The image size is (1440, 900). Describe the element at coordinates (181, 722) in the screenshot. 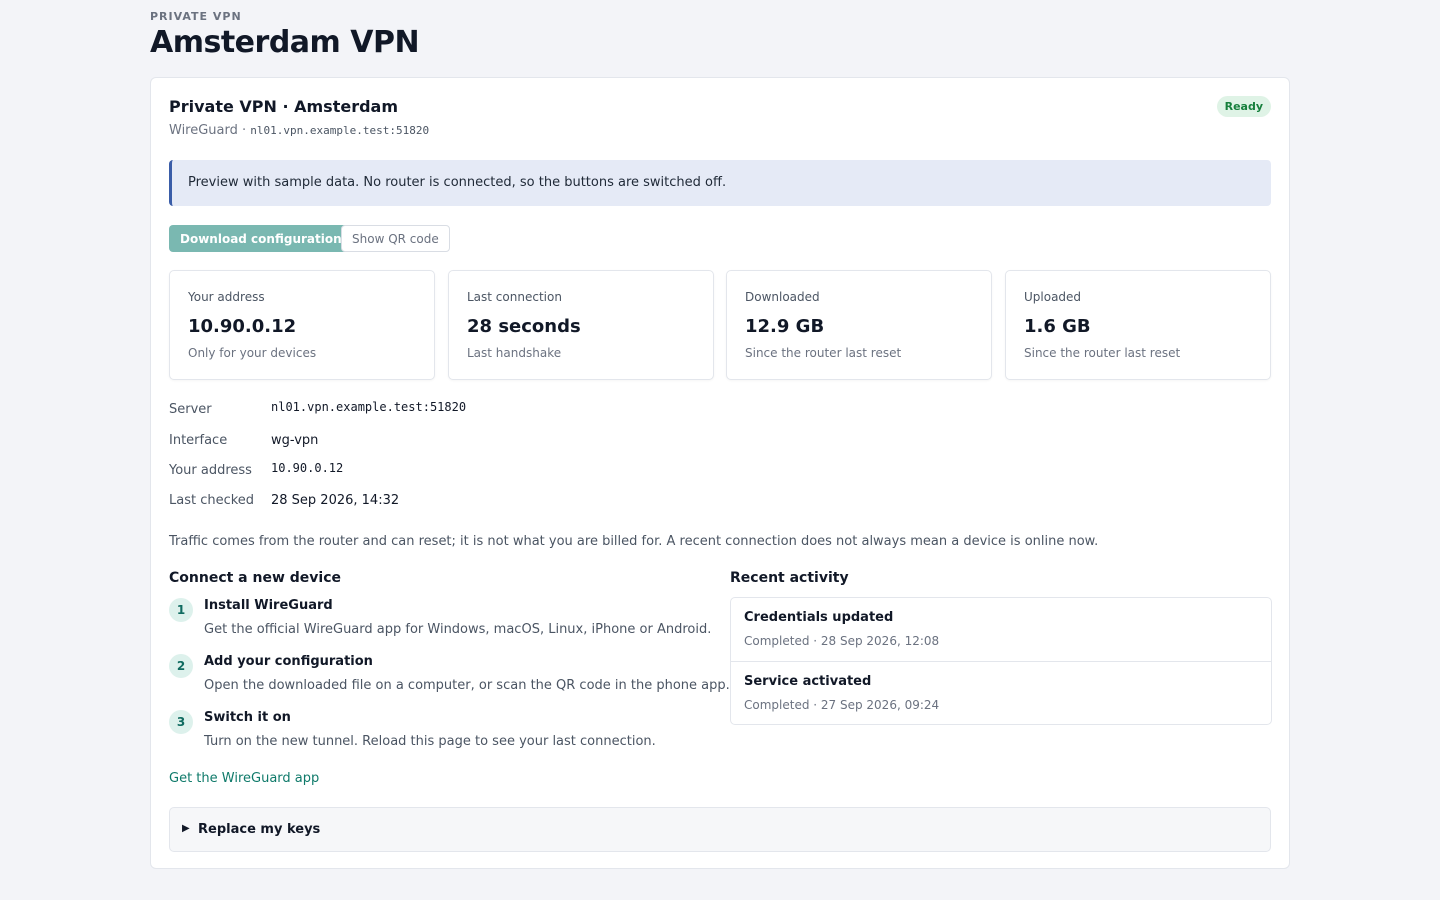

I see `step-number: 3` at that location.